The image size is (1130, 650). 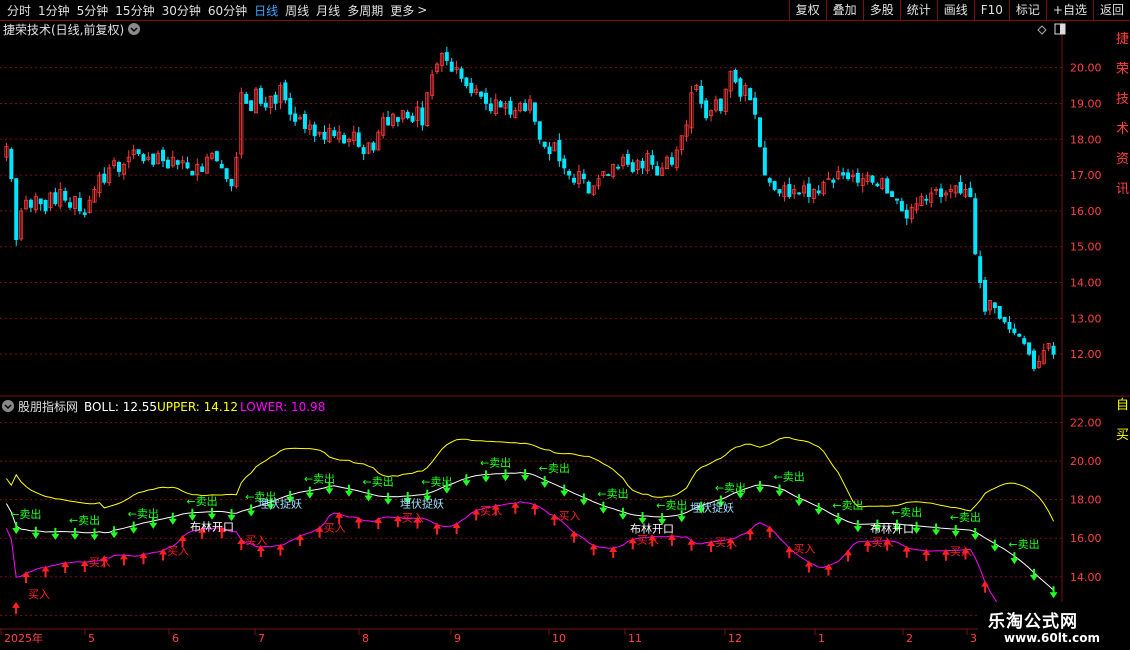 What do you see at coordinates (807, 10) in the screenshot?
I see `toolbar-button-0: 复权` at bounding box center [807, 10].